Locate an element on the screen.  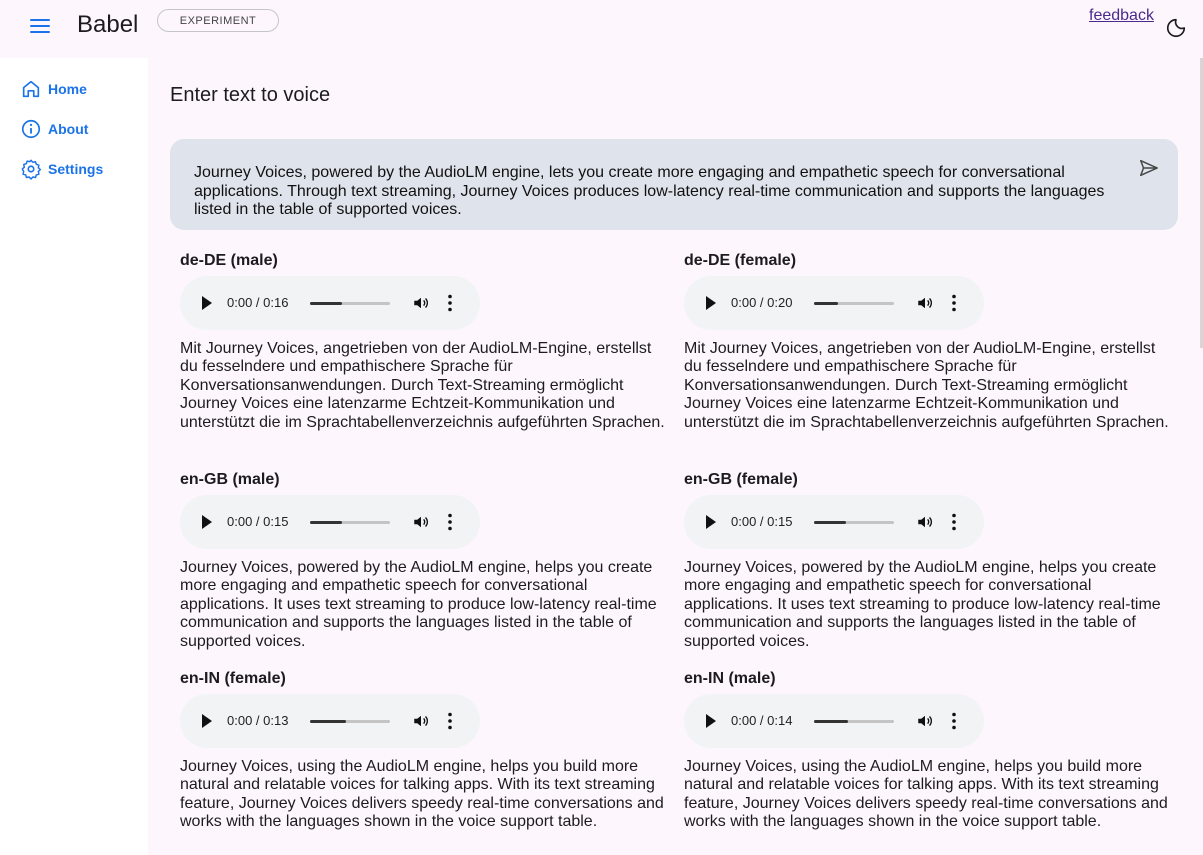
voice-name: de-DE (male) is located at coordinates (229, 260).